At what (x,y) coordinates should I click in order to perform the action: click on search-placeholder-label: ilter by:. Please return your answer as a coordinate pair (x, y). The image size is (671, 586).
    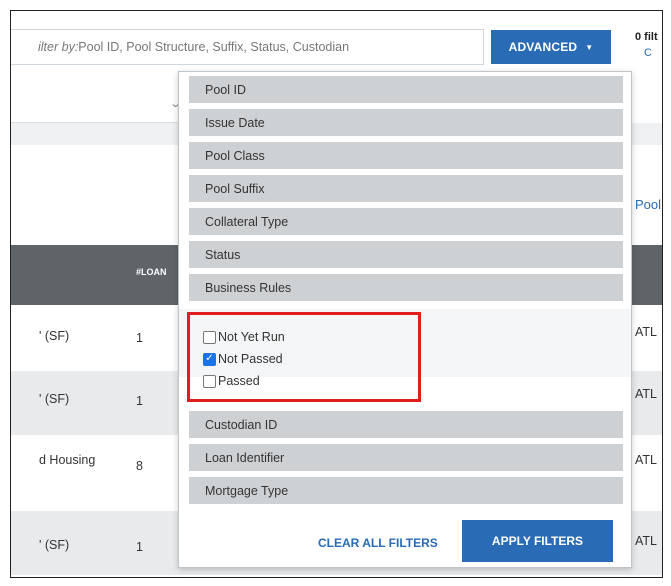
    Looking at the image, I should click on (58, 47).